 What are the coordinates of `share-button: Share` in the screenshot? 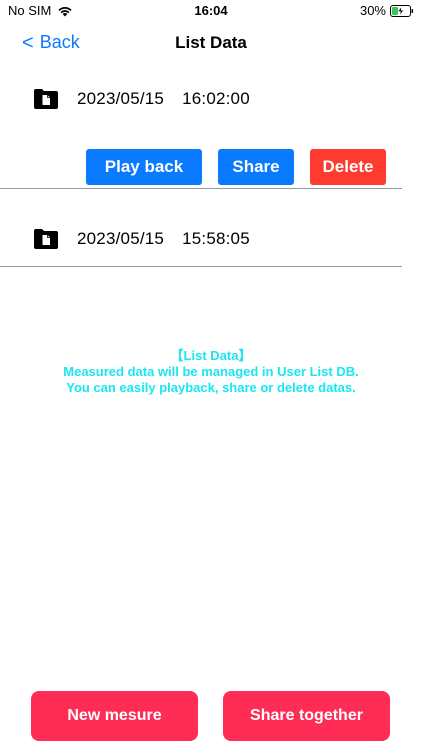 It's located at (256, 167).